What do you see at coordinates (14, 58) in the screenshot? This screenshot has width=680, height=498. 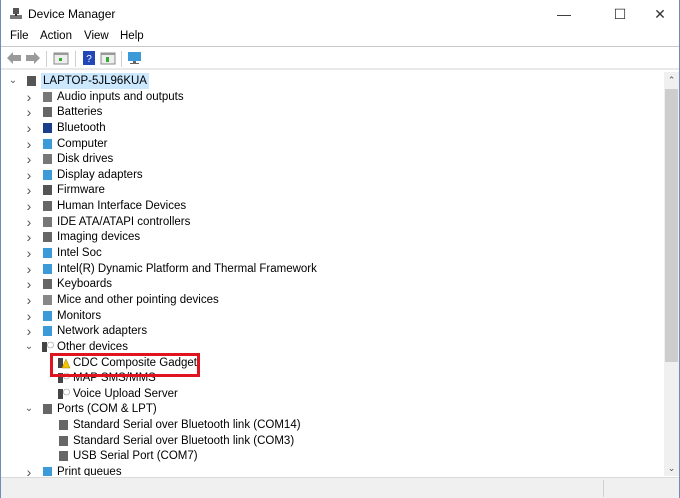 I see `back-icon` at bounding box center [14, 58].